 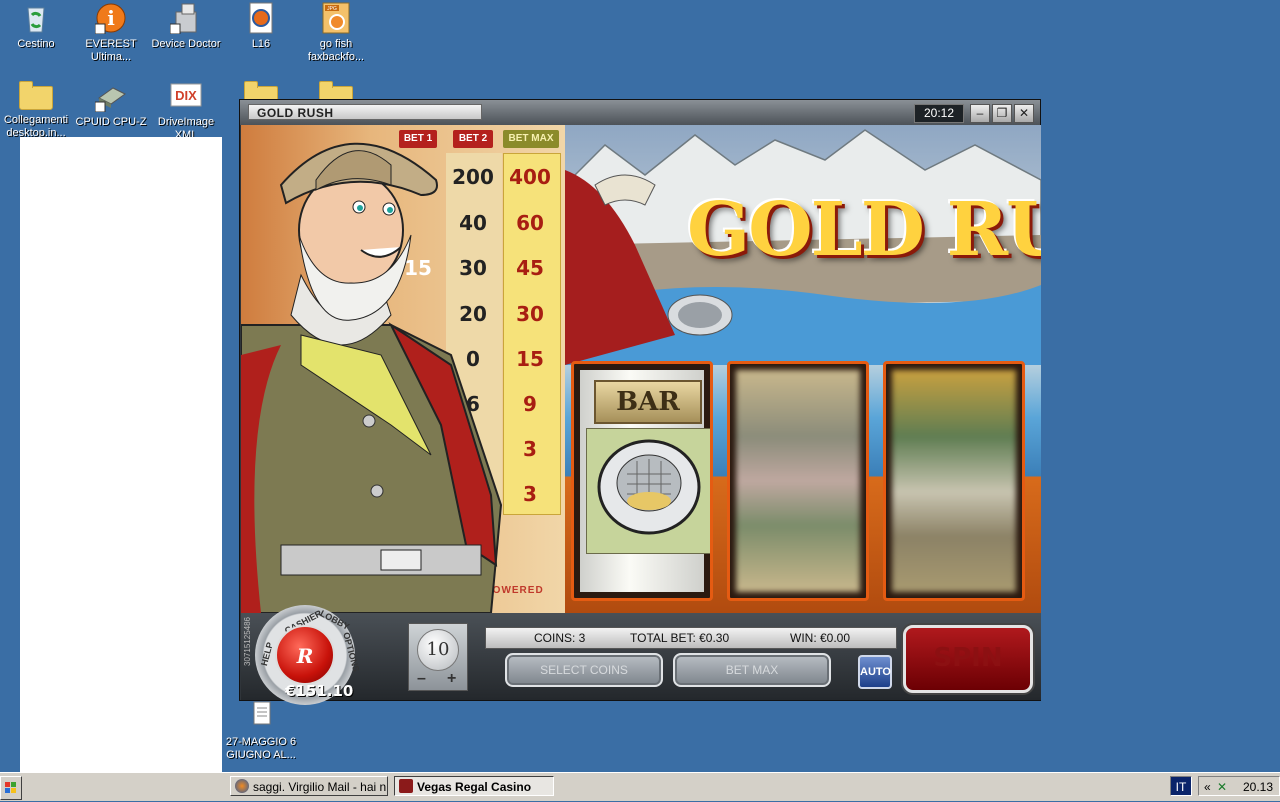 What do you see at coordinates (473, 139) in the screenshot?
I see `bet2-header: BET 2` at bounding box center [473, 139].